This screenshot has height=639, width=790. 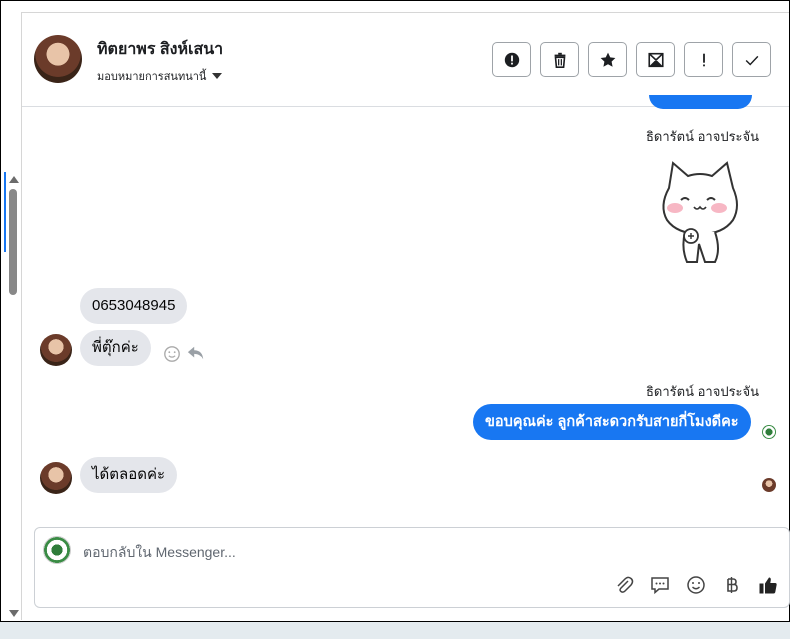 I want to click on assign-conversation-dropdown: มอบหมายการสนทนานี้, so click(x=160, y=76).